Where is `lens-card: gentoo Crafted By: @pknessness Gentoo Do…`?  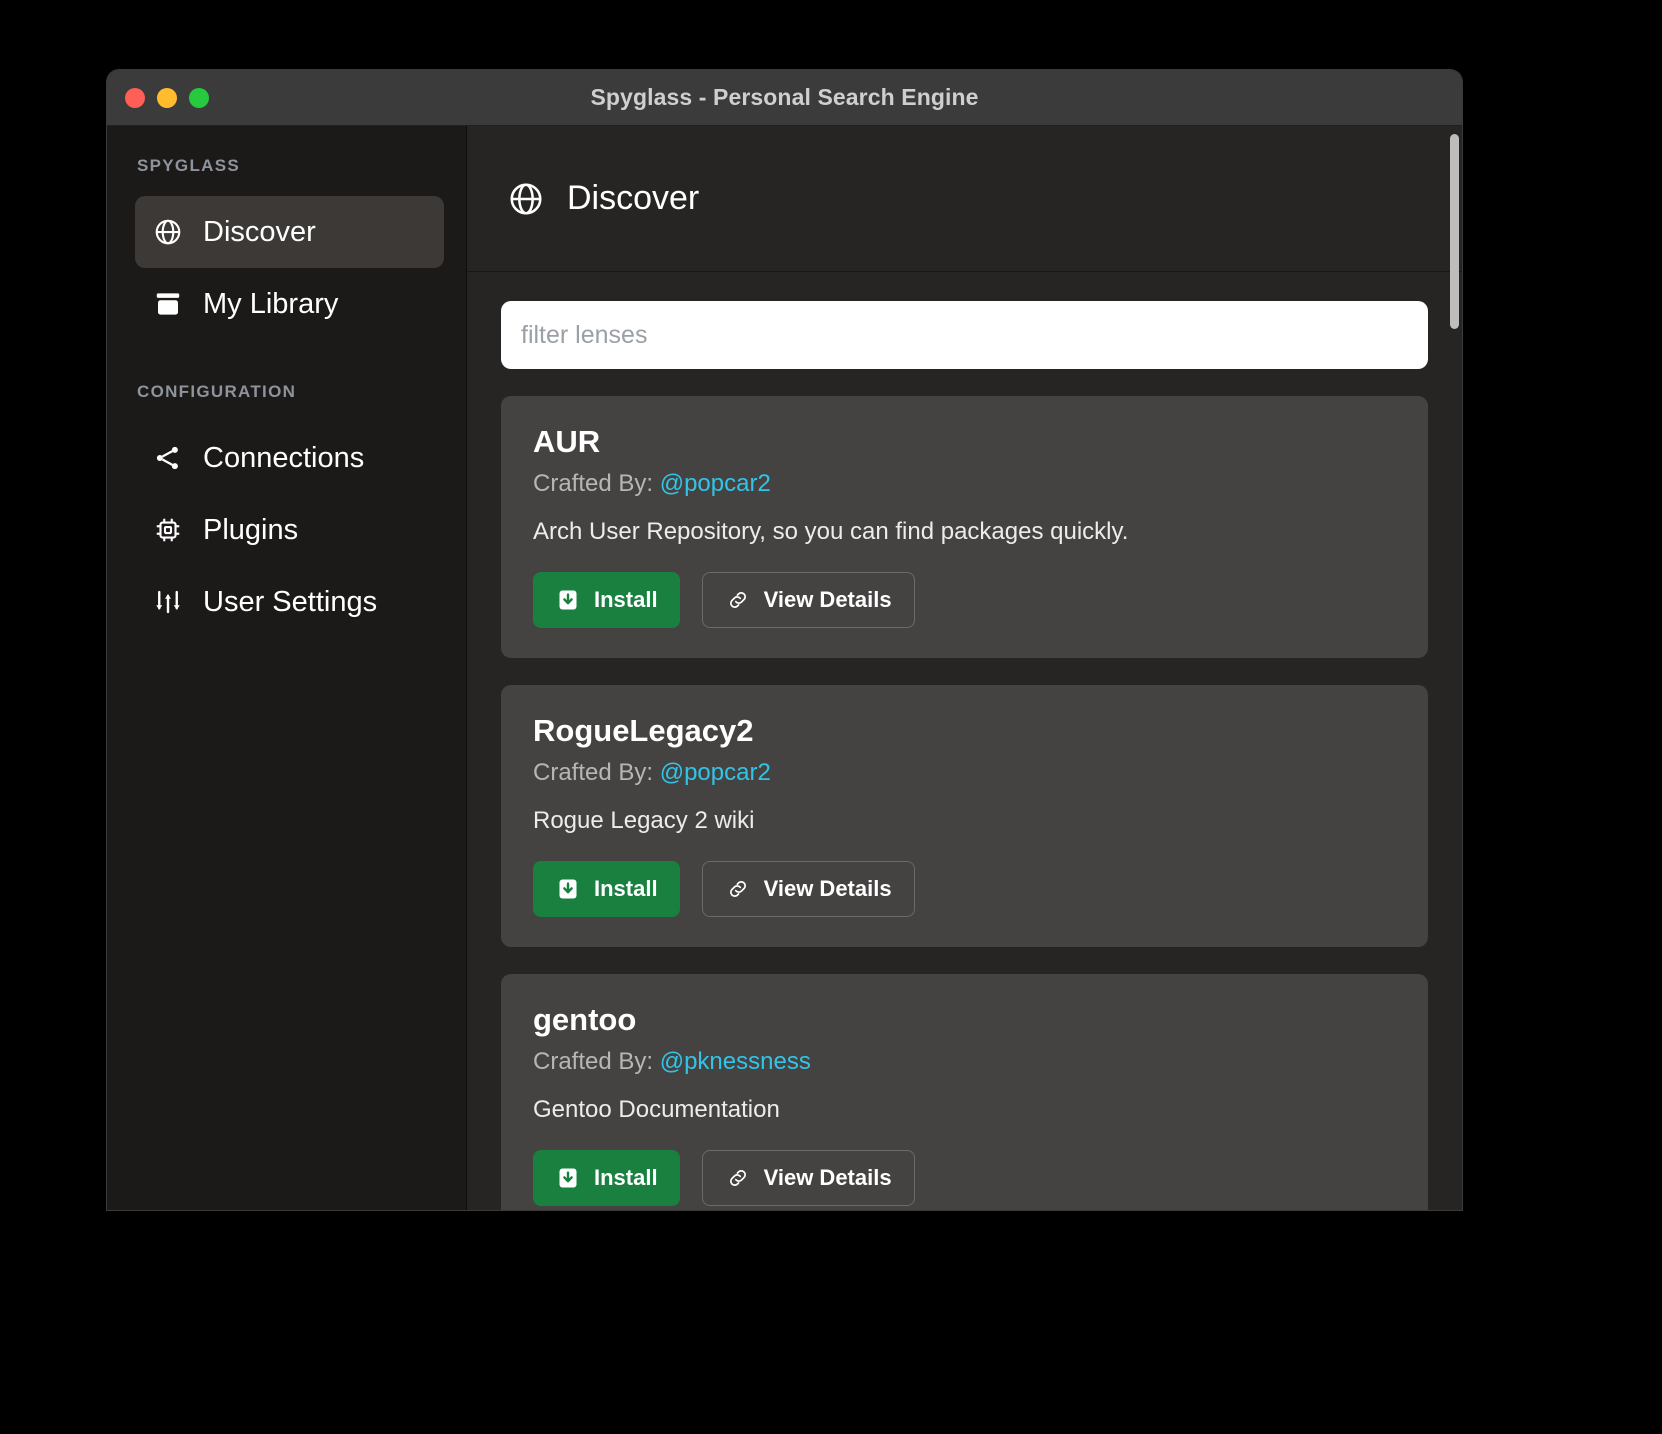
lens-card: gentoo Crafted By: @pknessness Gentoo Do… is located at coordinates (964, 1092).